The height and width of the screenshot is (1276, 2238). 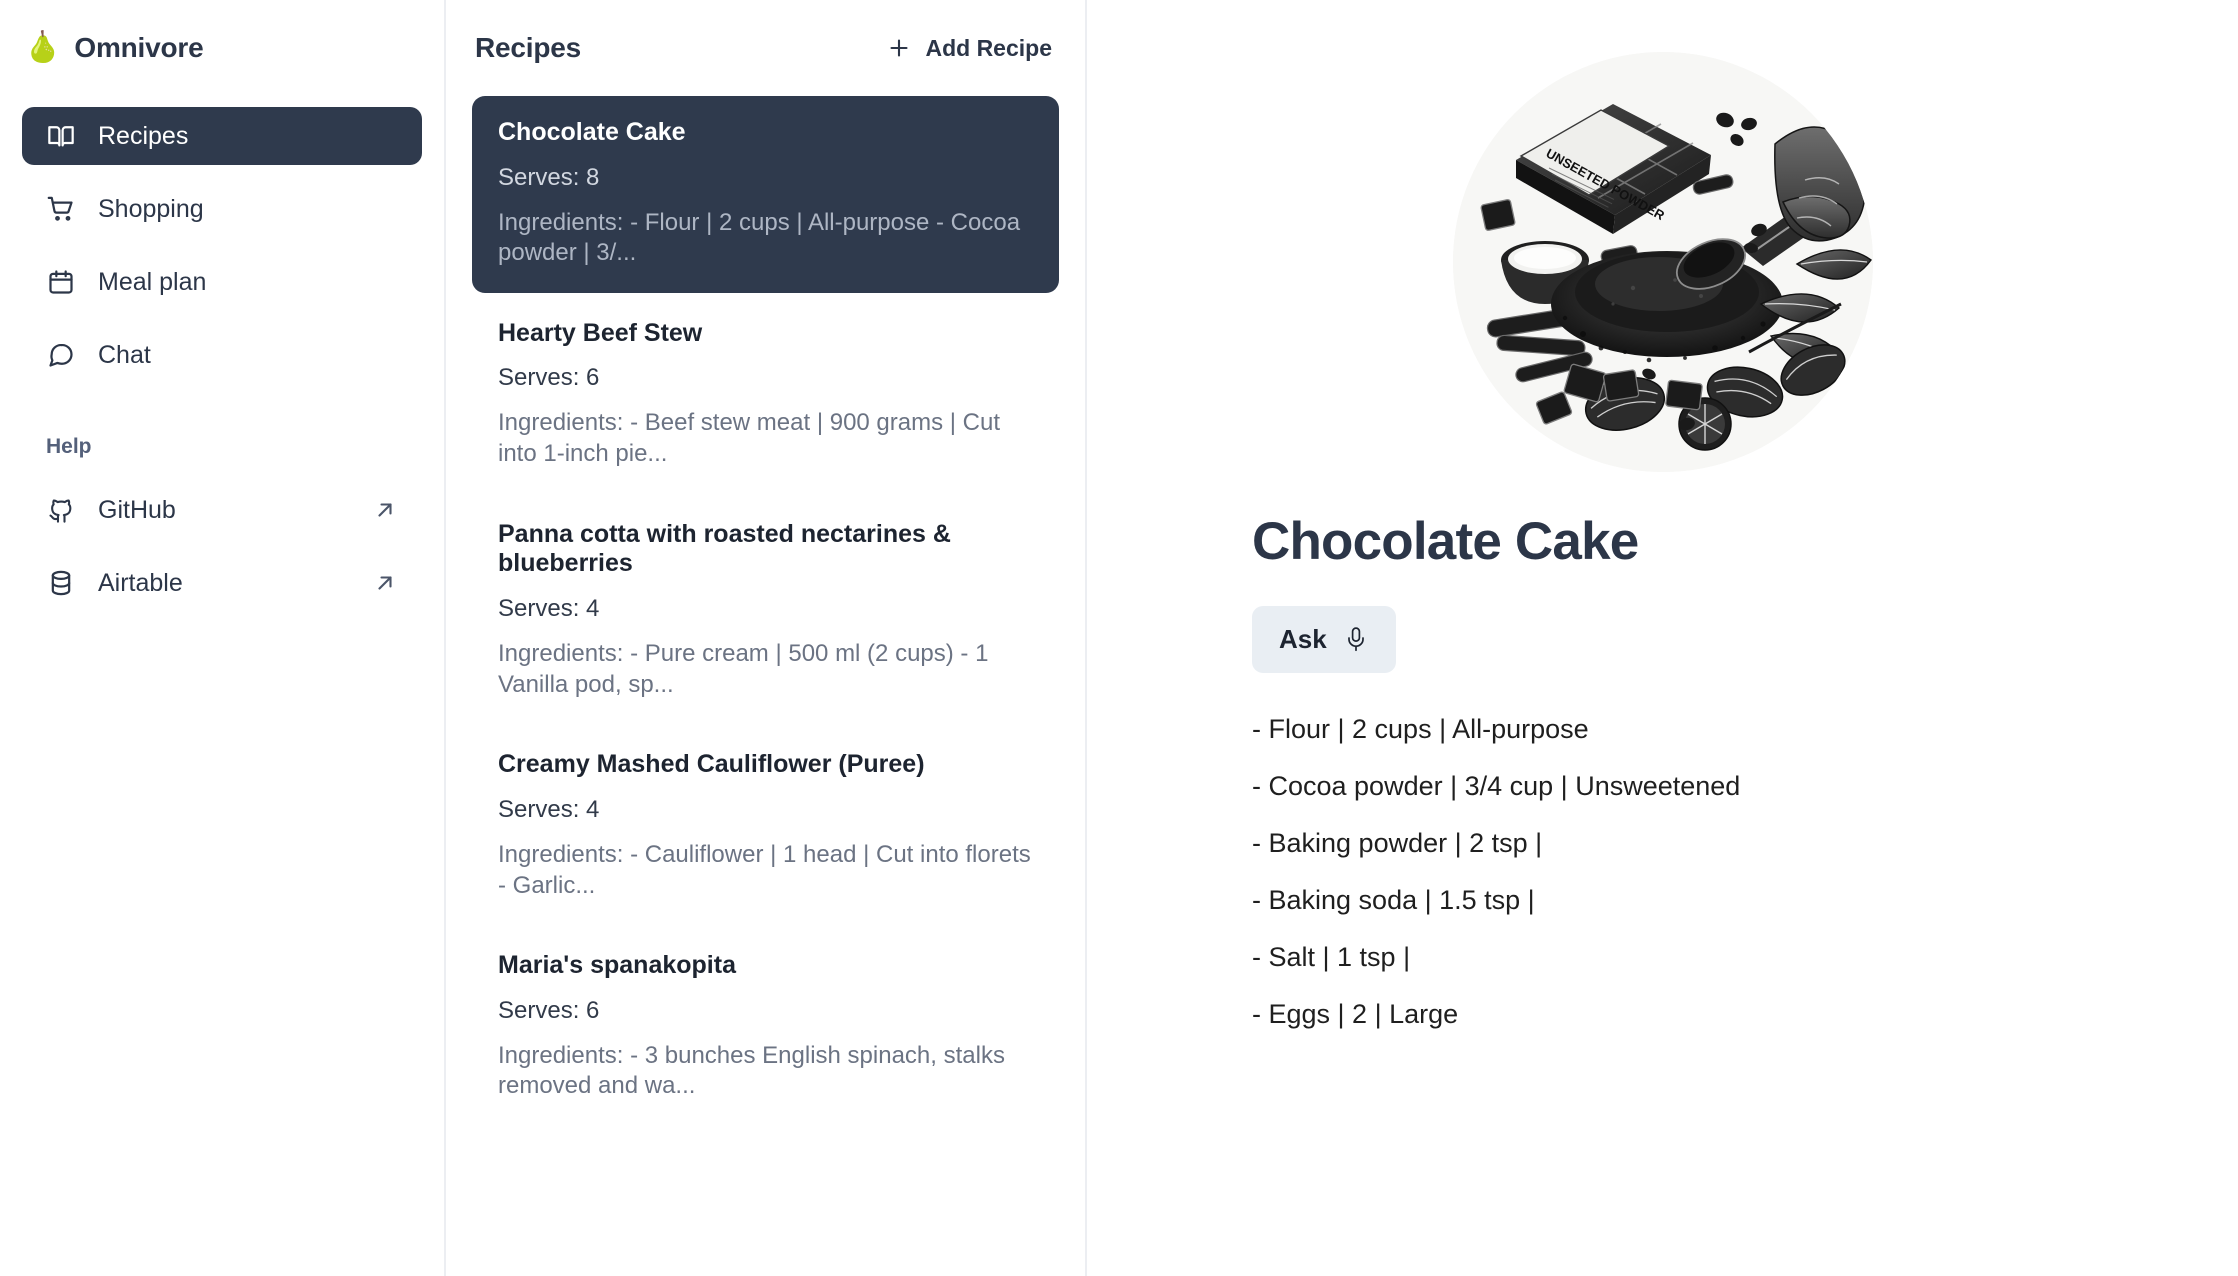 I want to click on add-recipe-button: Add Recipe, so click(x=969, y=48).